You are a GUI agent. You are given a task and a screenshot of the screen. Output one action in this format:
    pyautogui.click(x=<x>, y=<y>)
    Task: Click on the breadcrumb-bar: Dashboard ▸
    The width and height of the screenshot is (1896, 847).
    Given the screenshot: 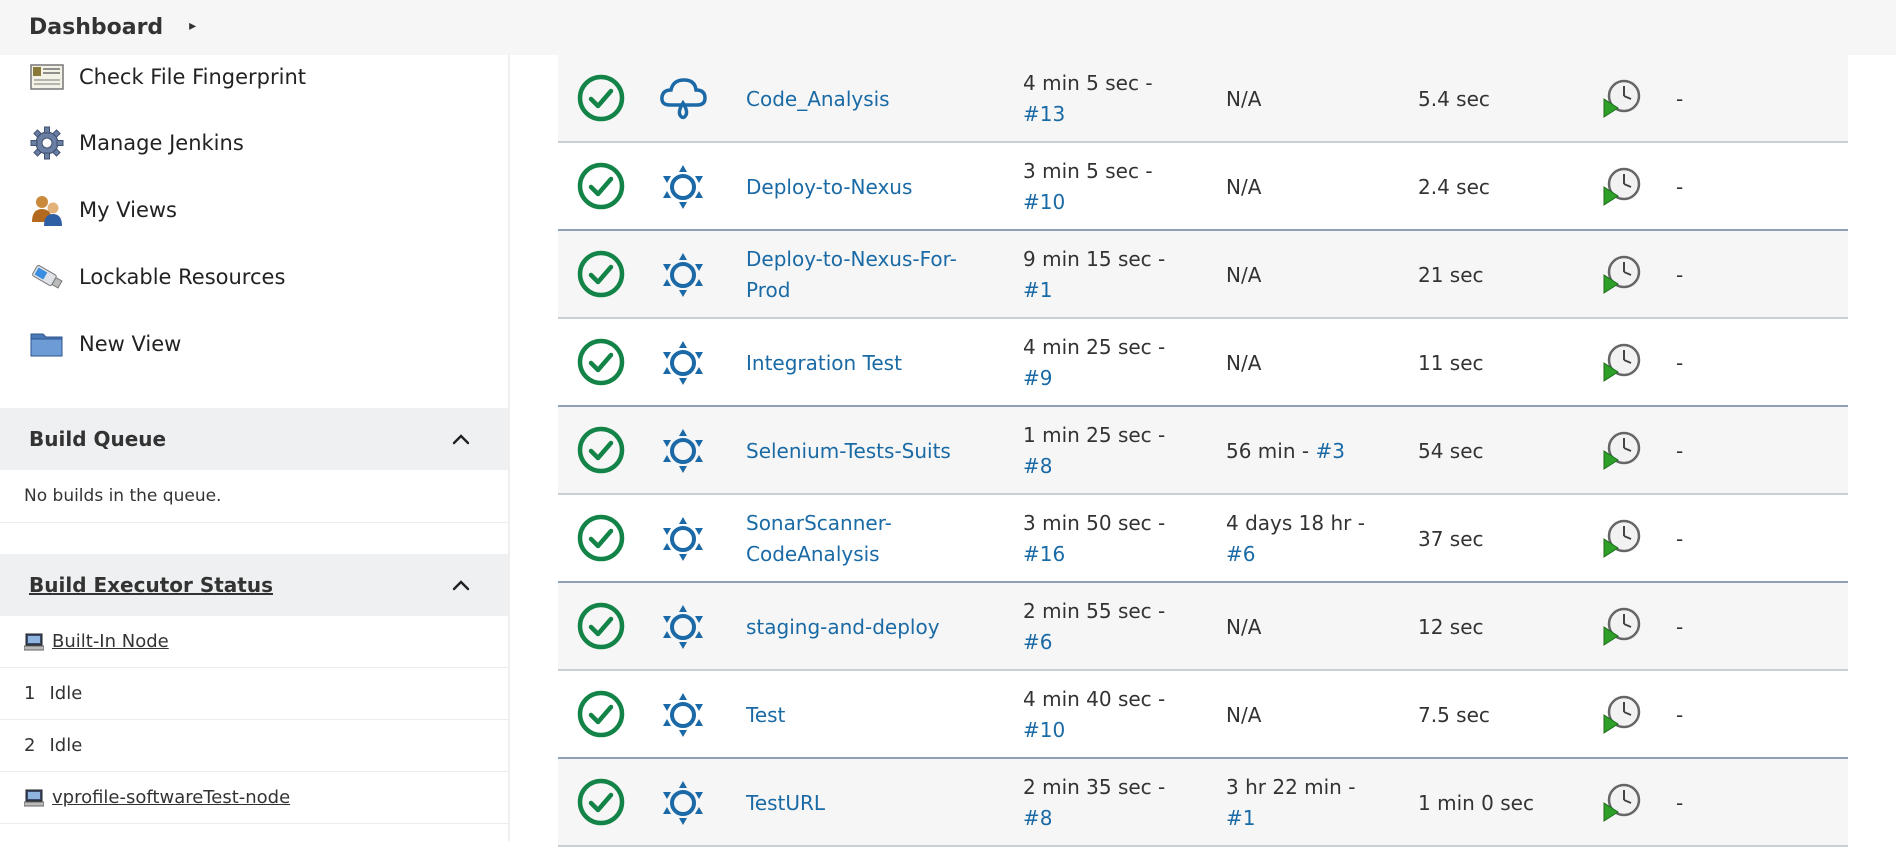 What is the action you would take?
    pyautogui.click(x=948, y=27)
    